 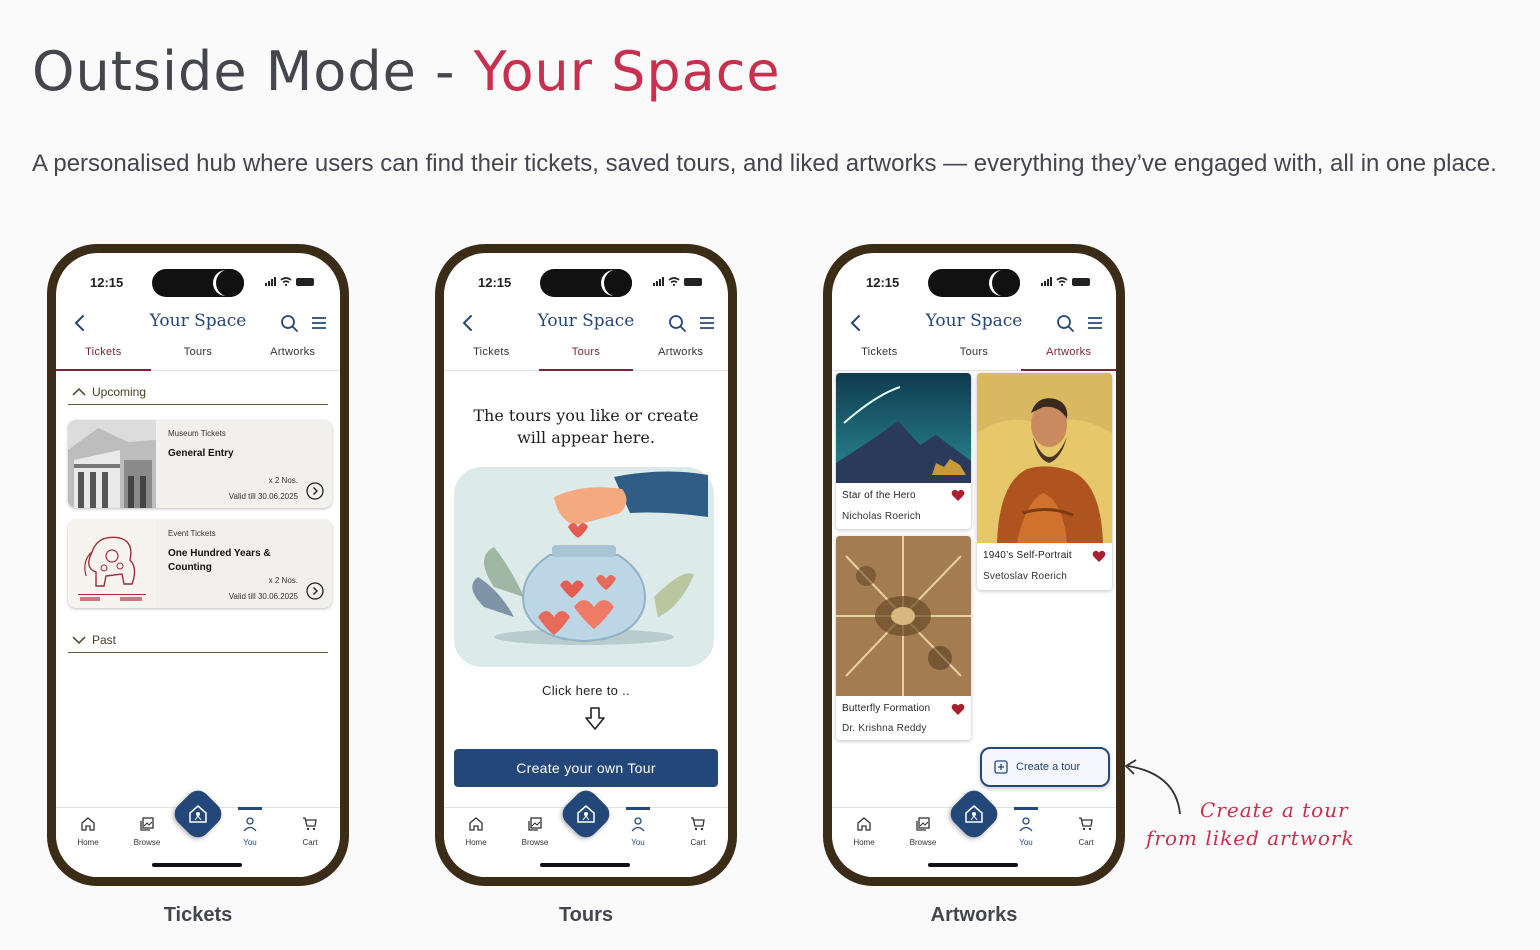 I want to click on artwork-artist: Svetoslav Roerich, so click(x=1025, y=576).